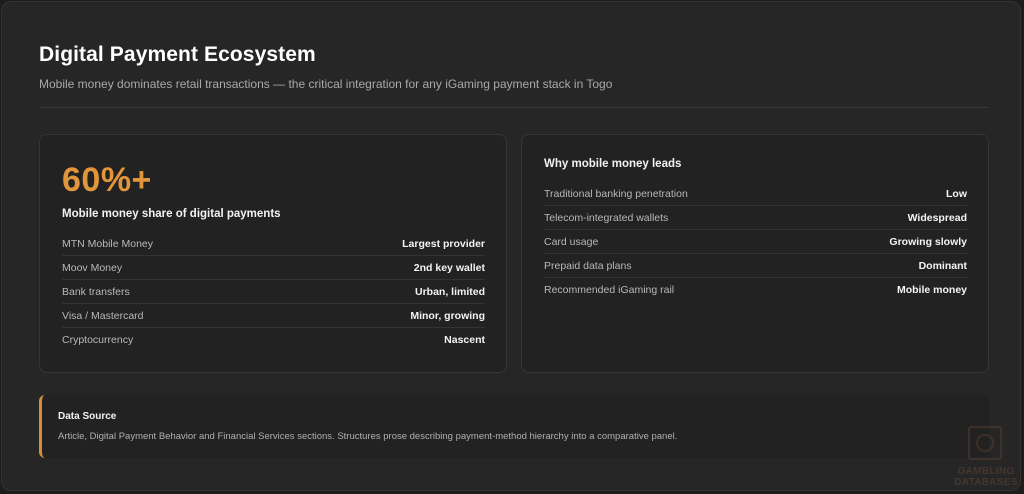  Describe the element at coordinates (606, 217) in the screenshot. I see `row-label: Telecom-integrated wallets` at that location.